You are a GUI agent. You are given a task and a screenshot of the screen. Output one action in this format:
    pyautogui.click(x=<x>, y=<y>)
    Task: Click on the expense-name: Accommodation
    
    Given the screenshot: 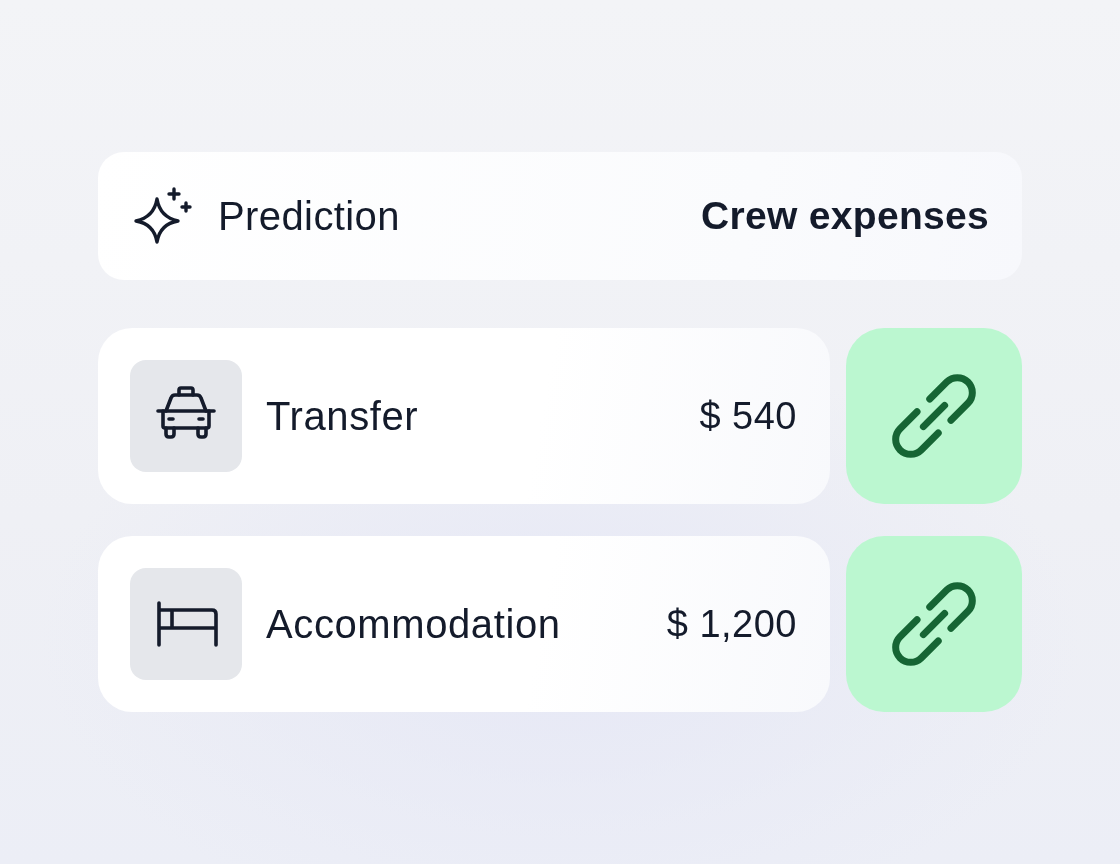 What is the action you would take?
    pyautogui.click(x=413, y=624)
    